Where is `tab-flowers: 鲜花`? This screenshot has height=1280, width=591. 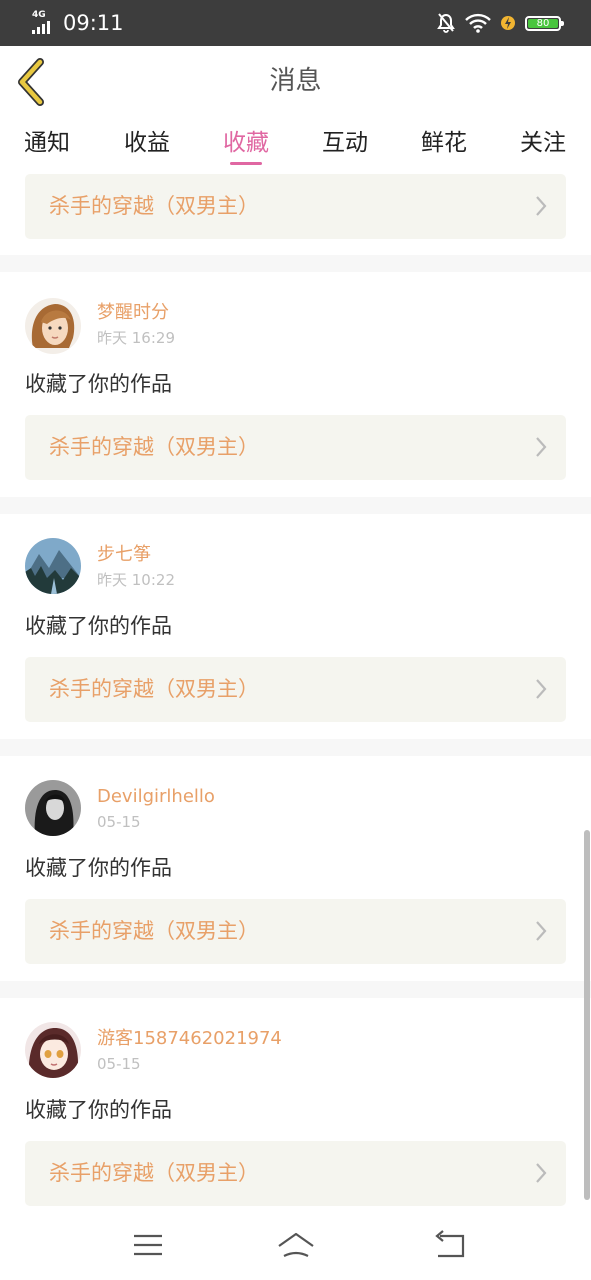
tab-flowers: 鲜花 is located at coordinates (444, 143).